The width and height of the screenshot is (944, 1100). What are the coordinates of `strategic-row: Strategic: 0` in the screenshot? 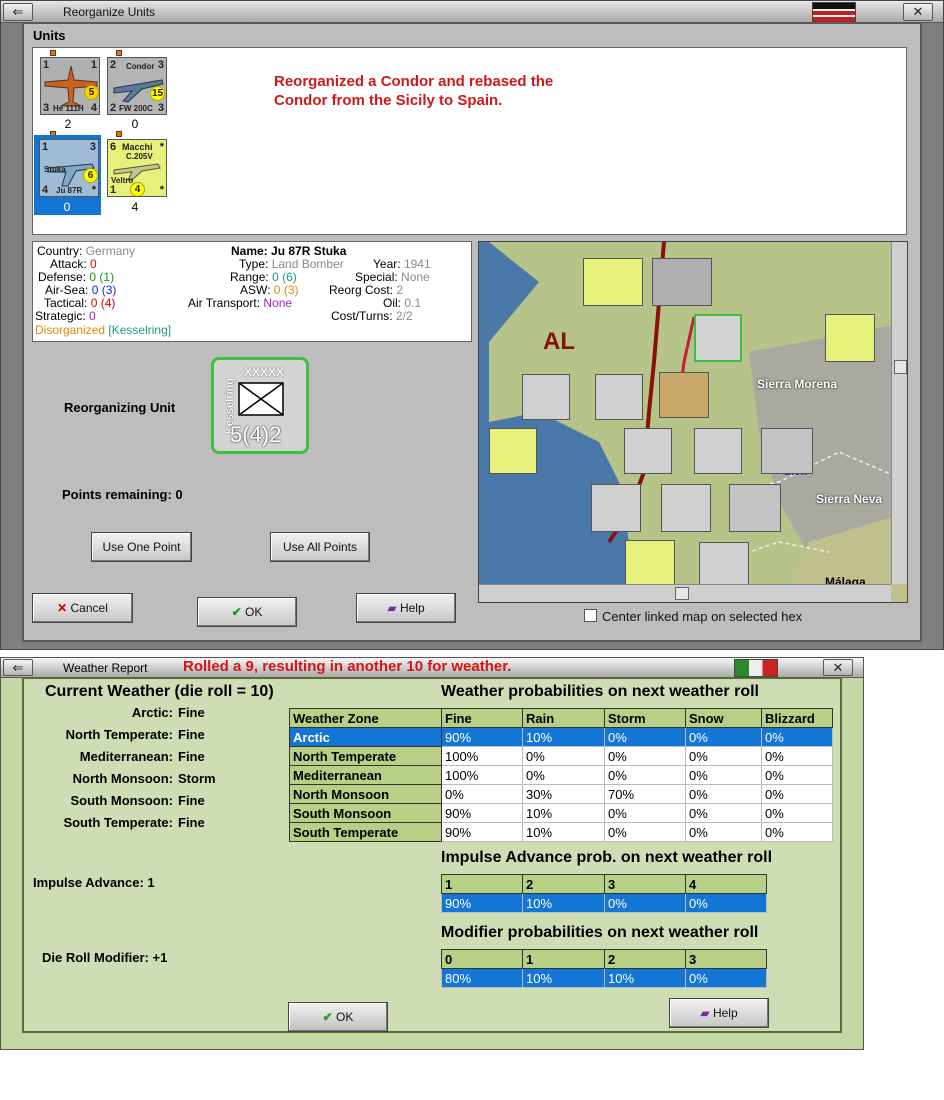 It's located at (65, 316).